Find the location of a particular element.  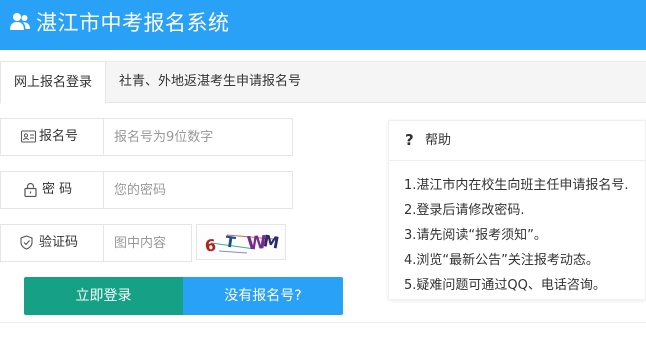

captcha-image-art: 6 T W M is located at coordinates (242, 243).